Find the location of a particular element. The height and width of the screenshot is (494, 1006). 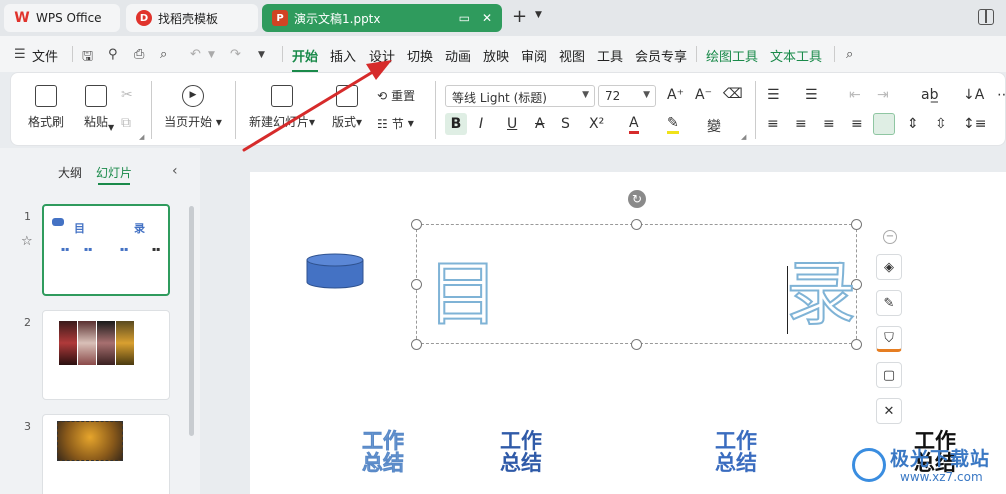

font-color-icon: A is located at coordinates (634, 124).